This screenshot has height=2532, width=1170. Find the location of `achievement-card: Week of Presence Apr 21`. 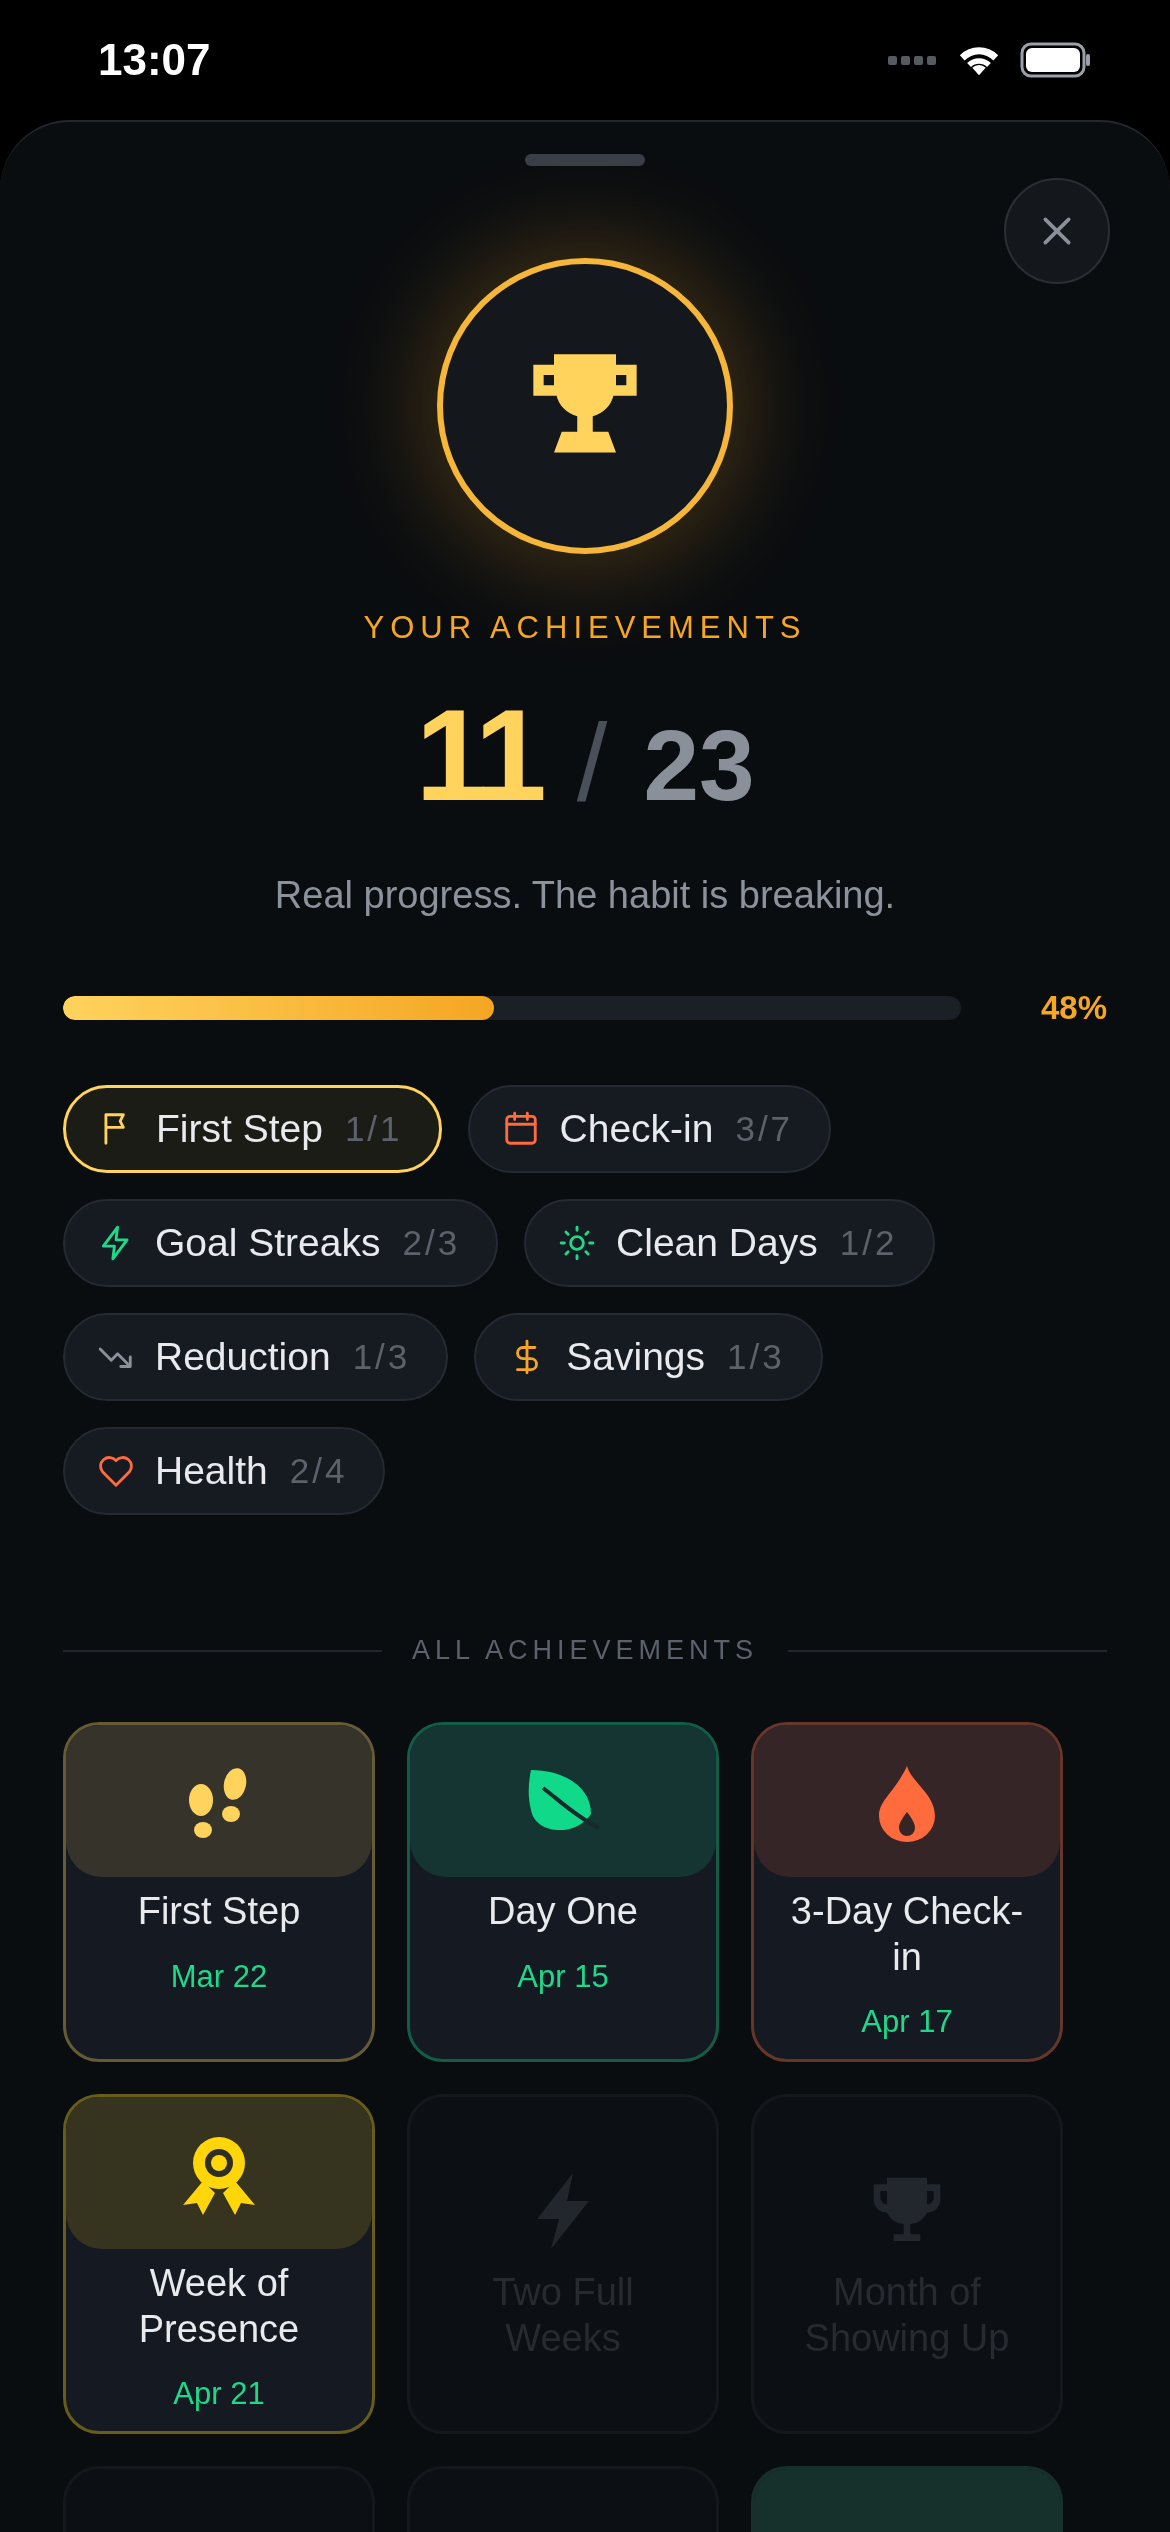

achievement-card: Week of Presence Apr 21 is located at coordinates (219, 2264).